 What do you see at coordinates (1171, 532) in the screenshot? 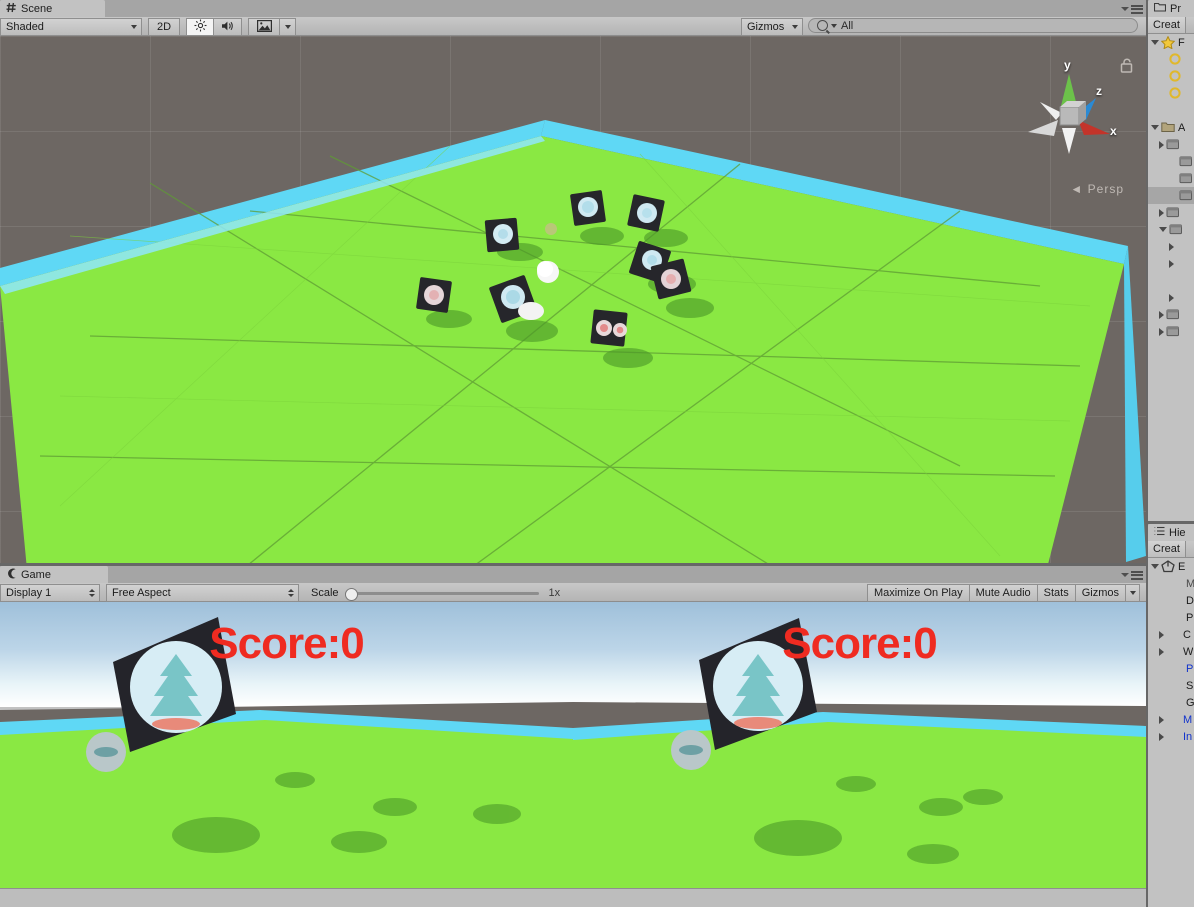
I see `tab-hierarchy: Hie` at bounding box center [1171, 532].